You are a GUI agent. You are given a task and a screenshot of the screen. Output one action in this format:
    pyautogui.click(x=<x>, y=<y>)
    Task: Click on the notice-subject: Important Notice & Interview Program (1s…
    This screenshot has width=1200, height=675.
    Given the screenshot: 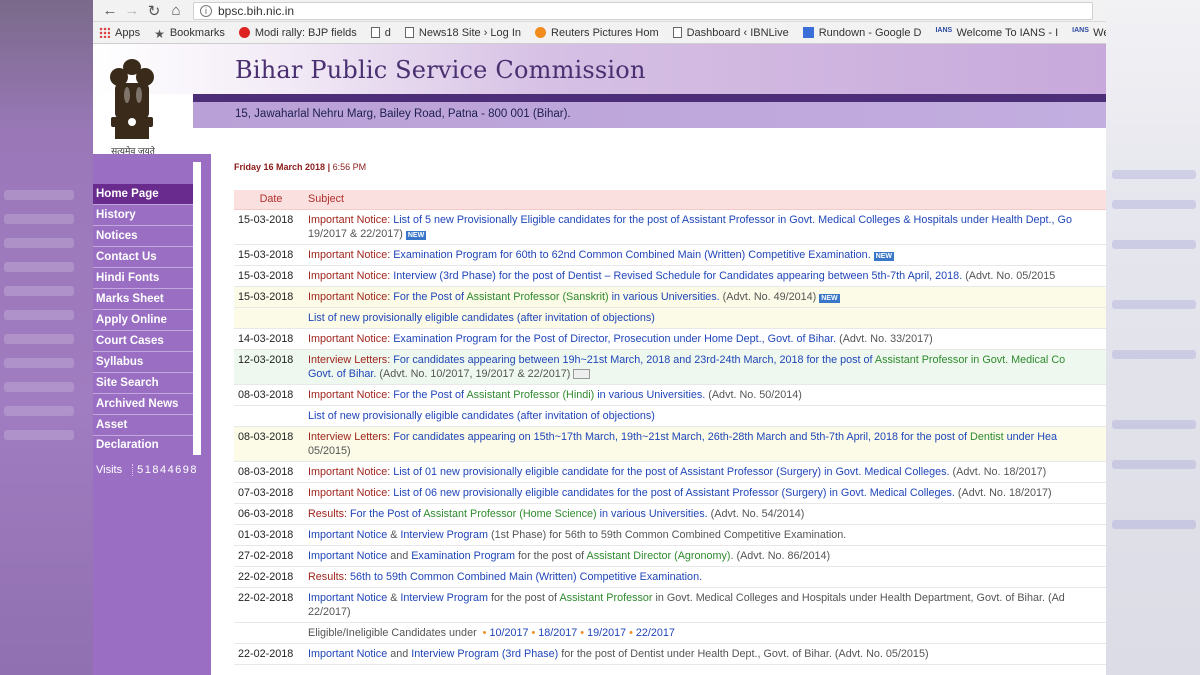 What is the action you would take?
    pyautogui.click(x=705, y=535)
    